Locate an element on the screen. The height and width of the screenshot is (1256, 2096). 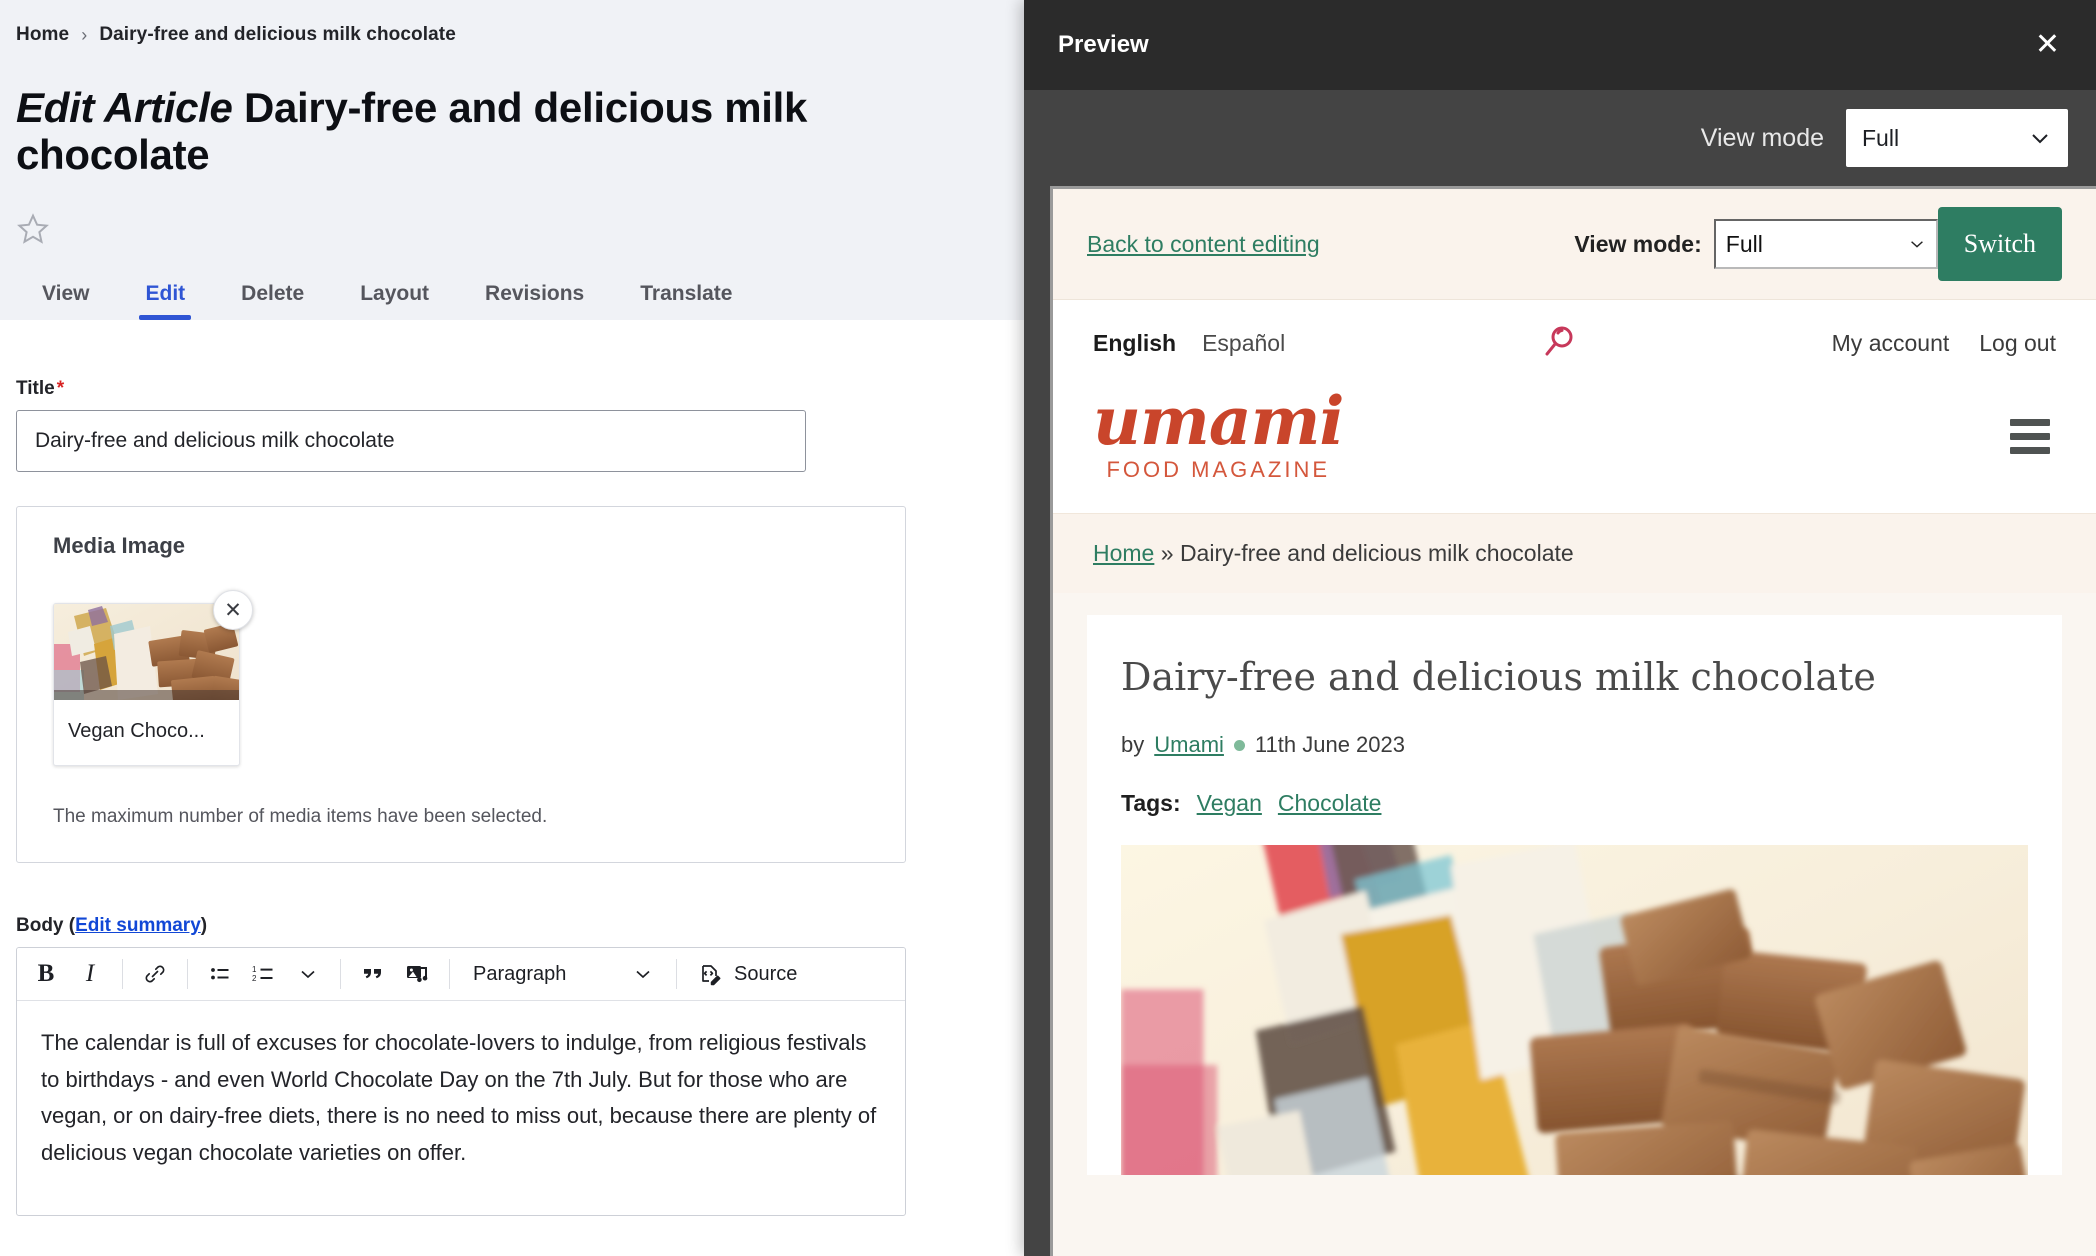
article-hero-image is located at coordinates (1574, 1010).